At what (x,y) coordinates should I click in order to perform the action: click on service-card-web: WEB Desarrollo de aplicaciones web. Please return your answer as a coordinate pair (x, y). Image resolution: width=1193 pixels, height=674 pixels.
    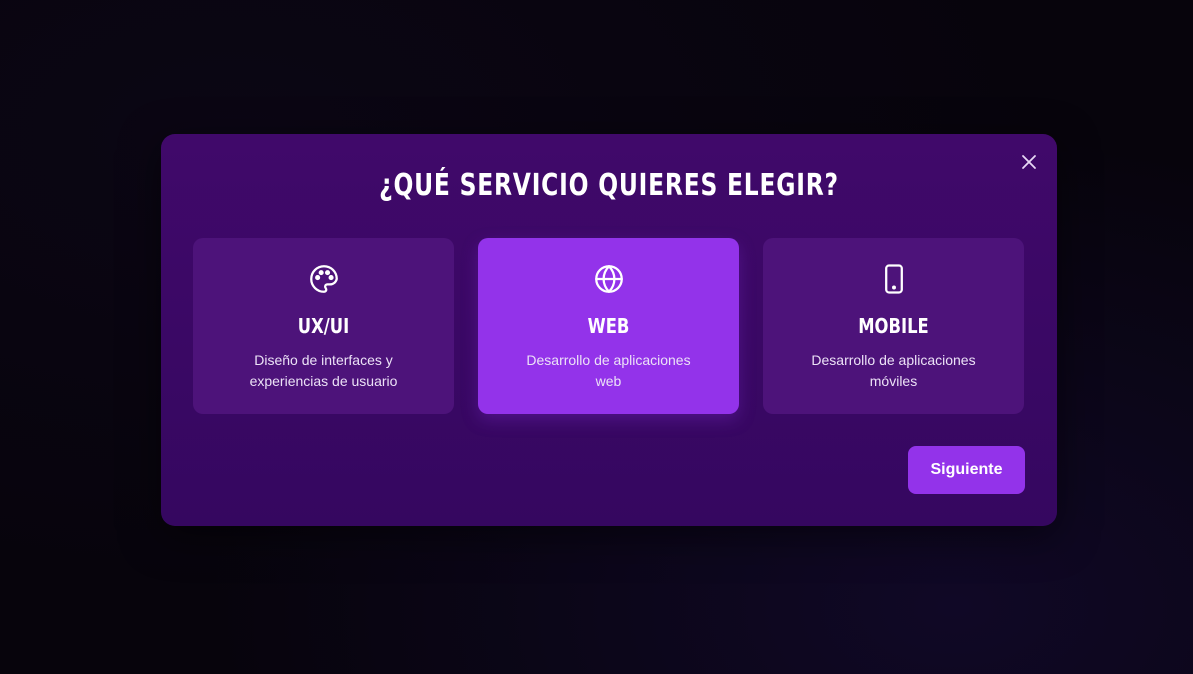
    Looking at the image, I should click on (608, 326).